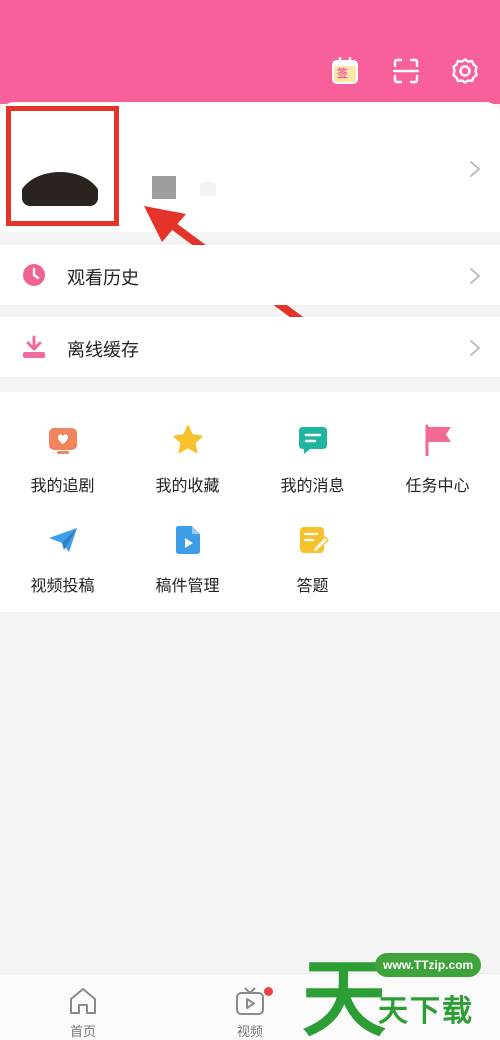 The height and width of the screenshot is (1040, 500). What do you see at coordinates (342, 73) in the screenshot?
I see `sign-in-label: 签` at bounding box center [342, 73].